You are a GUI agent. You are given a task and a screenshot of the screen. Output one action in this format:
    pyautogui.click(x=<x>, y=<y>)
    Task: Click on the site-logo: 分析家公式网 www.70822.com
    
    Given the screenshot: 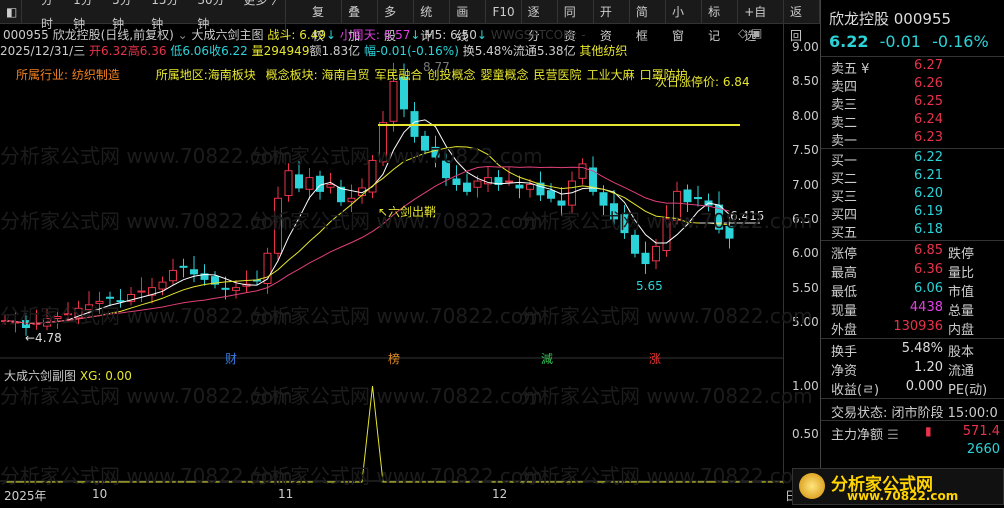 What is the action you would take?
    pyautogui.click(x=898, y=486)
    